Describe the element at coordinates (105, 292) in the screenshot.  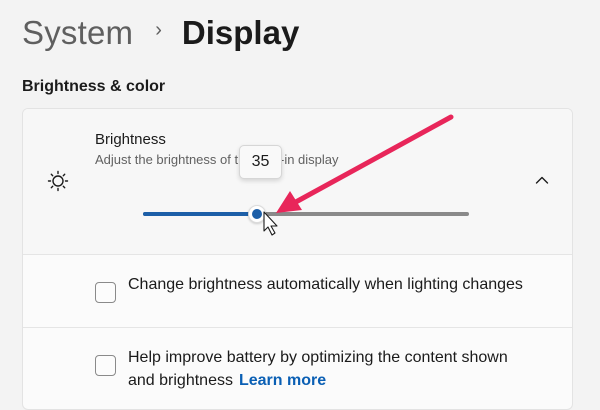
I see `auto-brightness-checkbox` at that location.